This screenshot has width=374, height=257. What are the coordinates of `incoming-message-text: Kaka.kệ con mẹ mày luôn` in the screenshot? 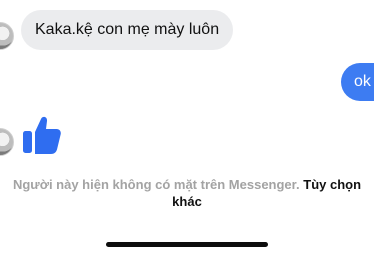 It's located at (127, 29).